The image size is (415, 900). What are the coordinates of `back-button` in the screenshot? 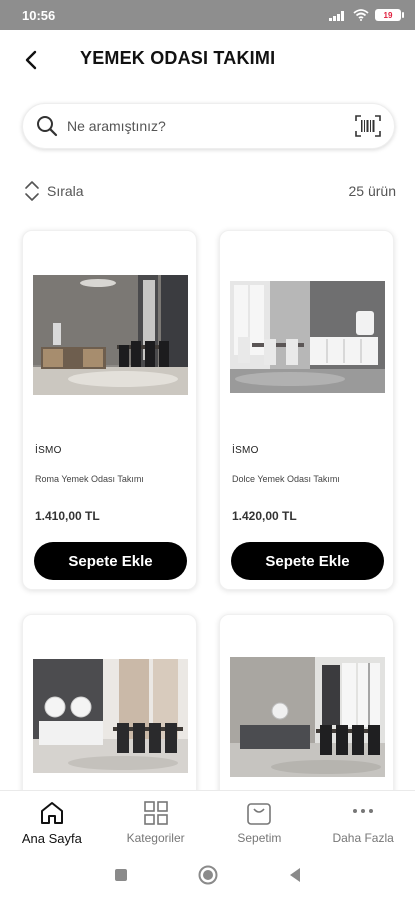 It's located at (31, 60).